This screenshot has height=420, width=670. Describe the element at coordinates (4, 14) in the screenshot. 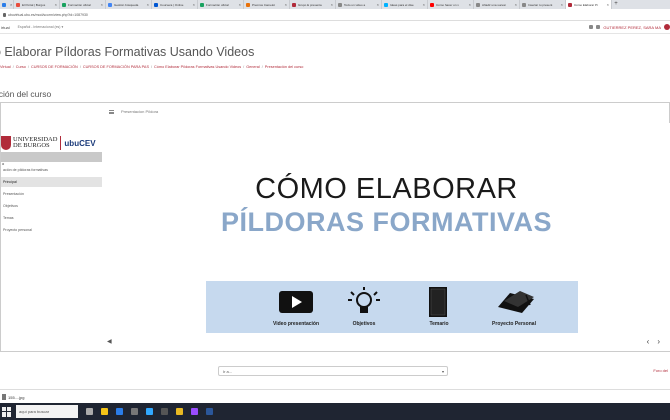

I see `lock-icon` at that location.